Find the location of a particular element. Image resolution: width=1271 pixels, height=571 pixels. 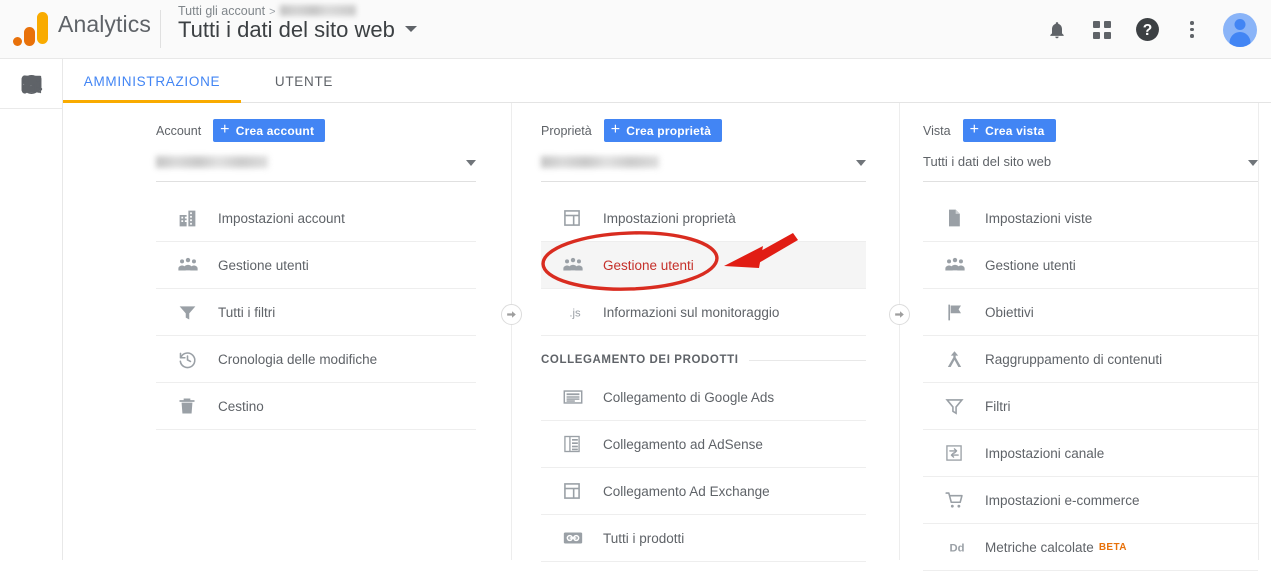

property-item-collegamento-adsense: Collegamento ad AdSense is located at coordinates (703, 444).